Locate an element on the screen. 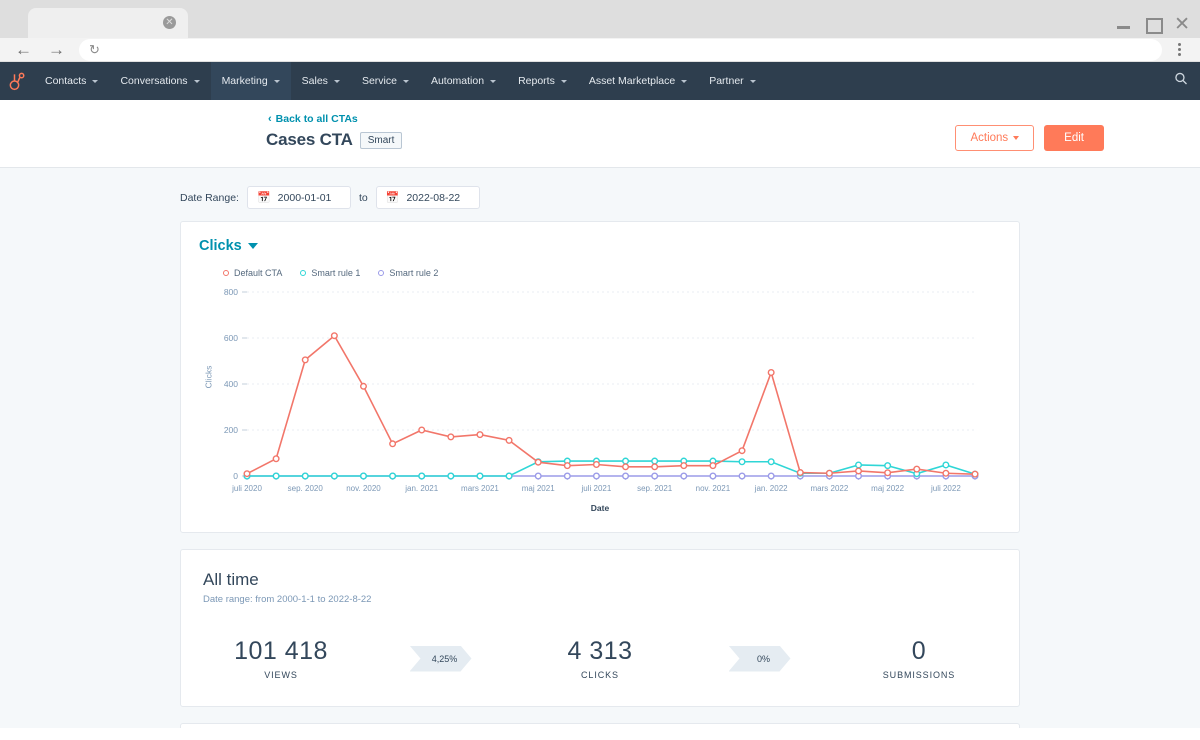 The width and height of the screenshot is (1200, 740). x-axis-tick: juli 2020 is located at coordinates (246, 488).